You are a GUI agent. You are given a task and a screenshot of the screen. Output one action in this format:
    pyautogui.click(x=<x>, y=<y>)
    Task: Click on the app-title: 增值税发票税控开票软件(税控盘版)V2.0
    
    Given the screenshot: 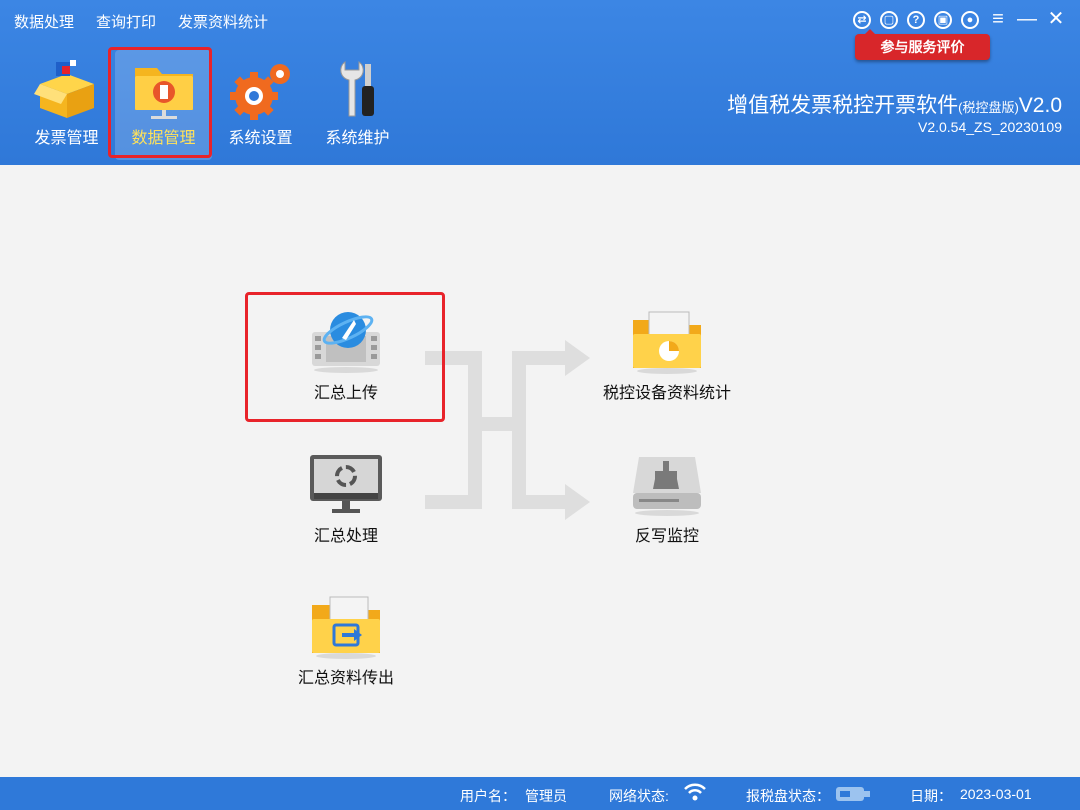 What is the action you would take?
    pyautogui.click(x=894, y=104)
    